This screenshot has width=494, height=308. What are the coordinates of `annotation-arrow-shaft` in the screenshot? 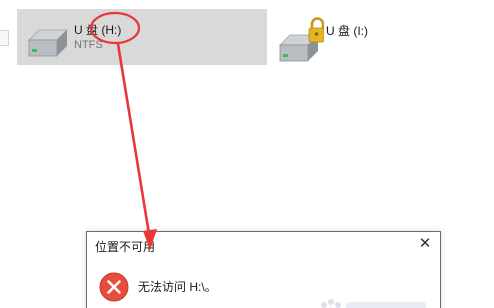 It's located at (134, 142).